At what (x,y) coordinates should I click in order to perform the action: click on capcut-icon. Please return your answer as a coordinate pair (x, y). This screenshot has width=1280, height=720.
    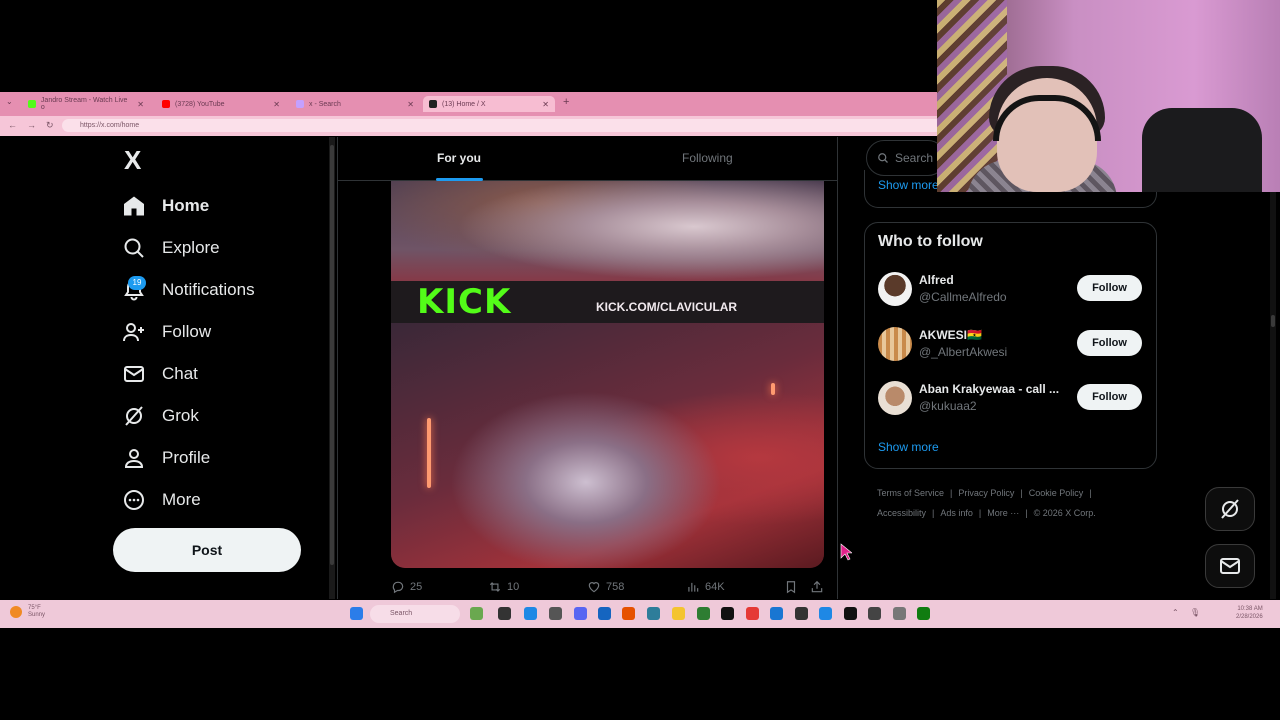
    Looking at the image, I should click on (801, 613).